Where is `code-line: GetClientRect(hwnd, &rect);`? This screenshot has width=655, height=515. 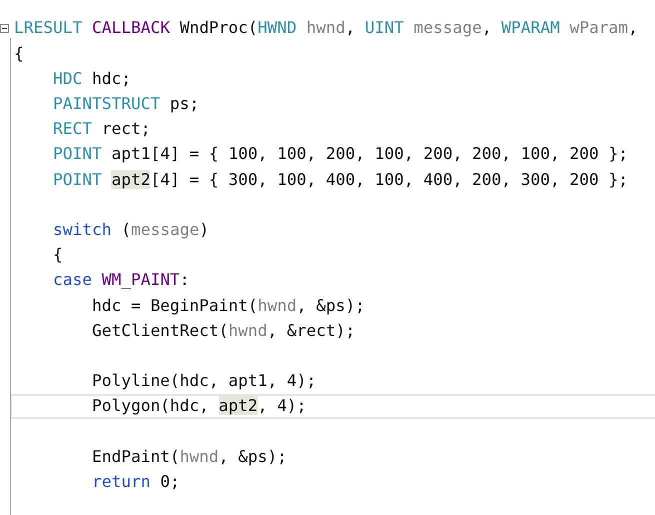
code-line: GetClientRect(hwnd, &rect); is located at coordinates (223, 330).